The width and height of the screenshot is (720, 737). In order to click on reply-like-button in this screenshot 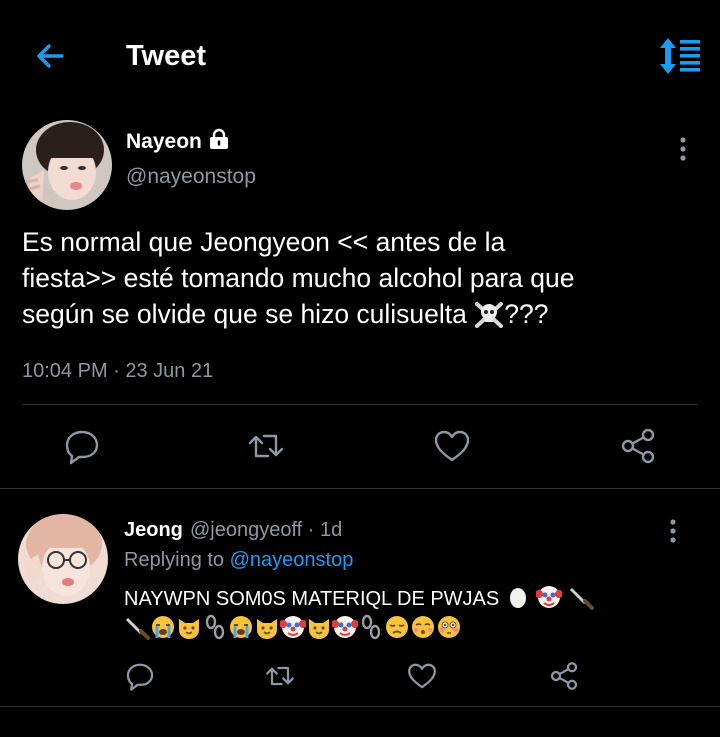, I will do `click(422, 676)`.